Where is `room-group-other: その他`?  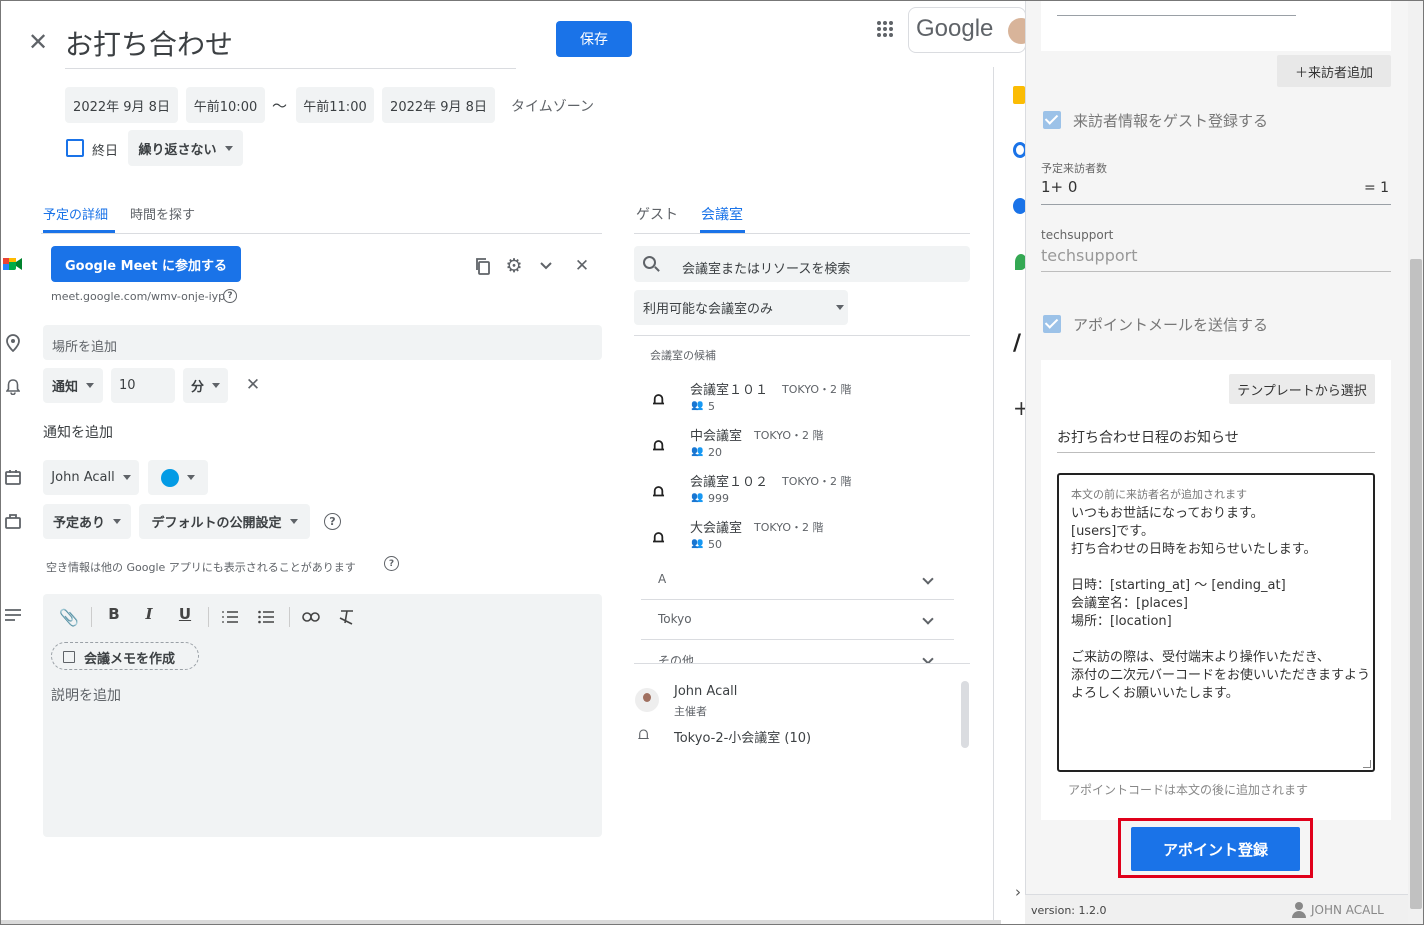
room-group-other: その他 is located at coordinates (797, 651).